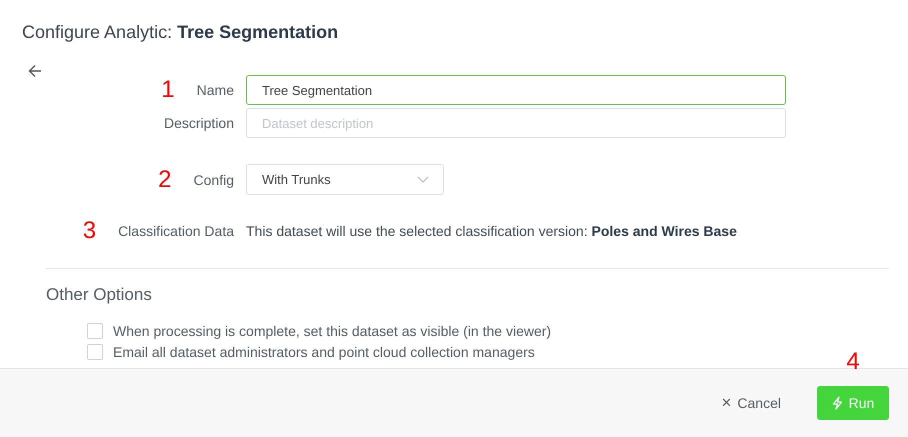  I want to click on annotation-number: 4, so click(853, 362).